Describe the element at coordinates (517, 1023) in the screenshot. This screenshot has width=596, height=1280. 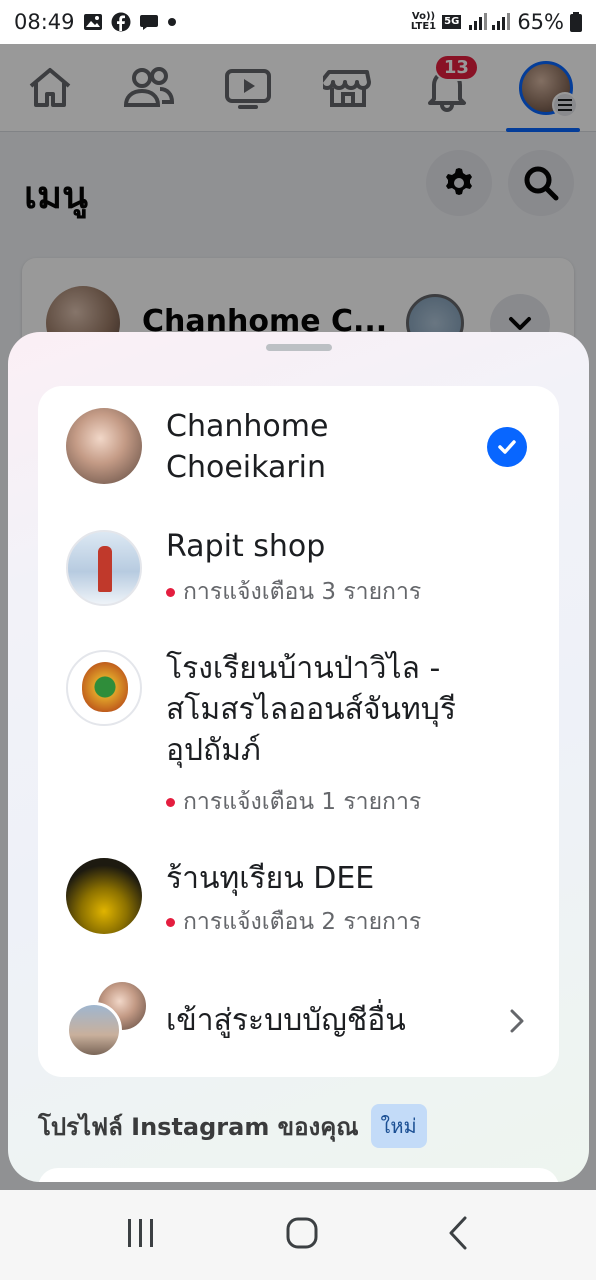
I see `chevron-right-icon` at that location.